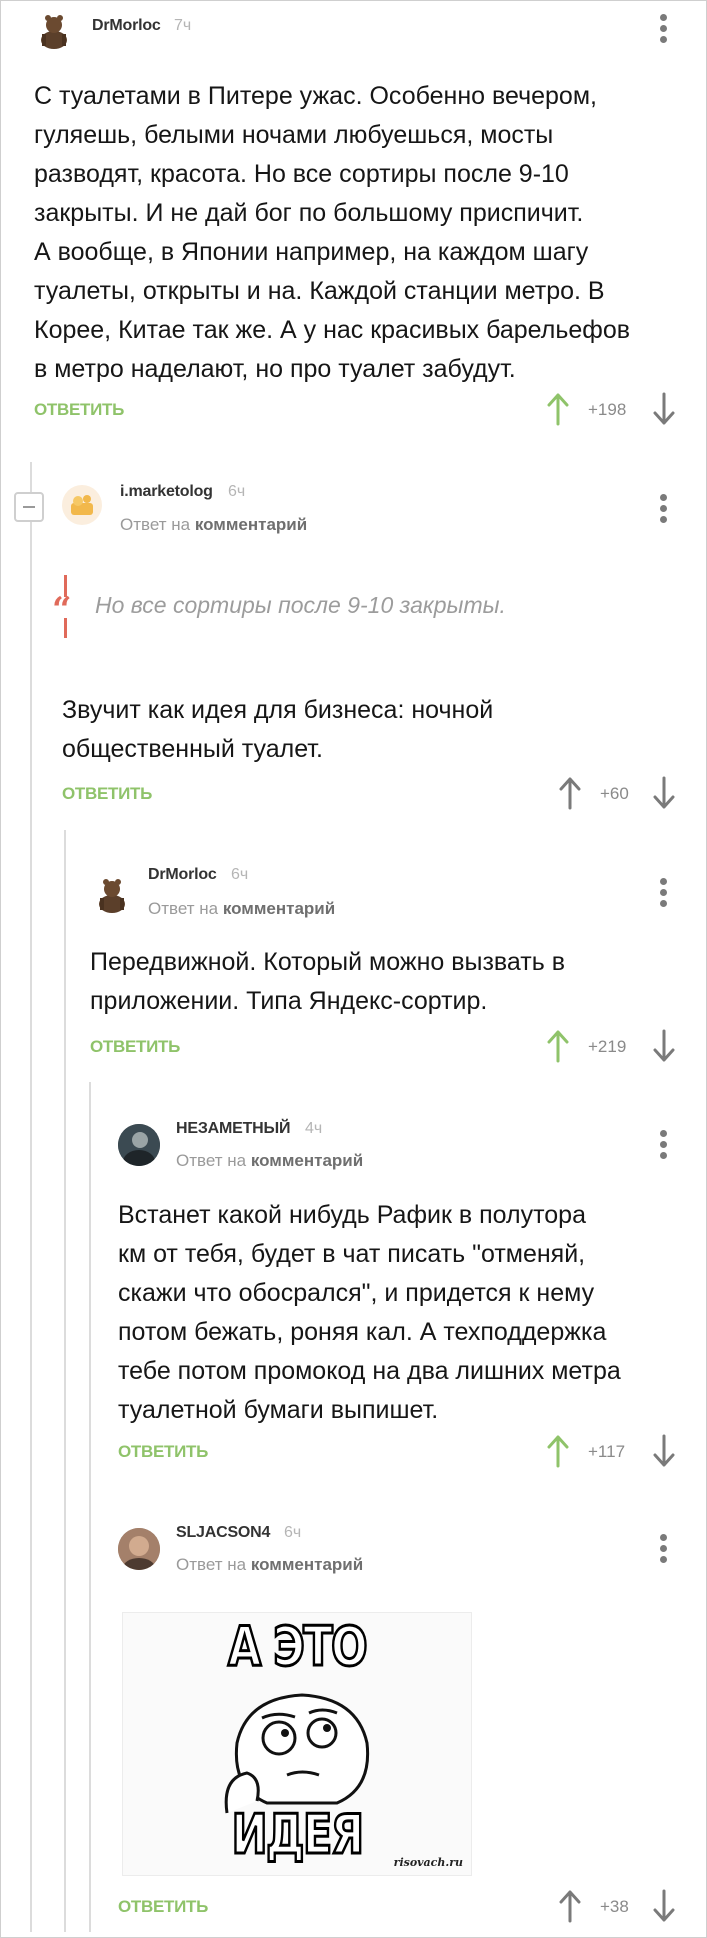  Describe the element at coordinates (166, 492) in the screenshot. I see `comment-author: i.marketolog` at that location.